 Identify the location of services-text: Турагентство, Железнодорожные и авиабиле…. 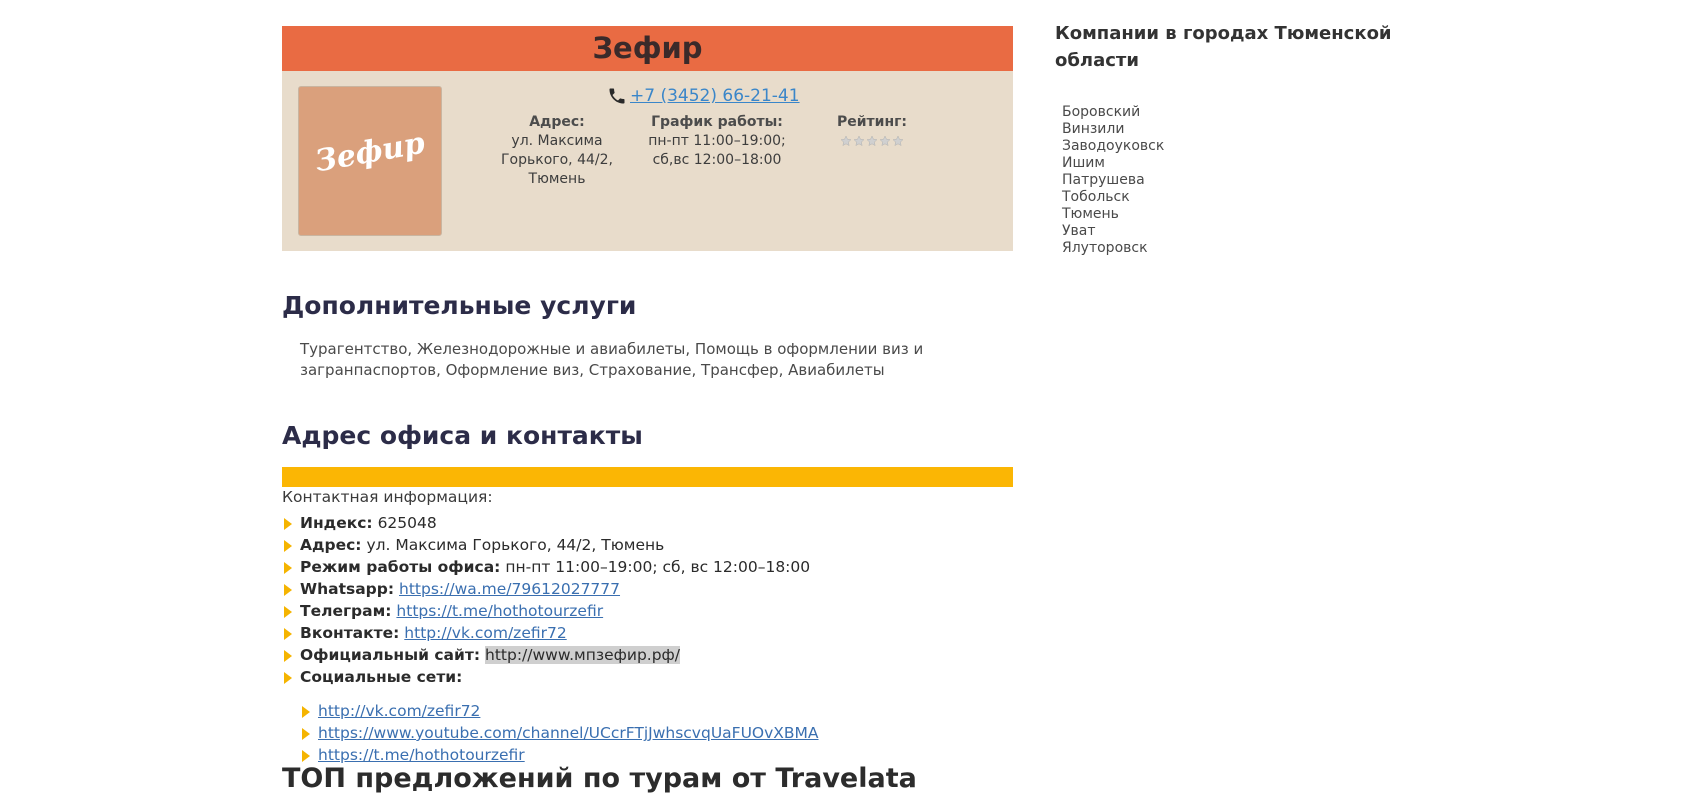
(612, 359).